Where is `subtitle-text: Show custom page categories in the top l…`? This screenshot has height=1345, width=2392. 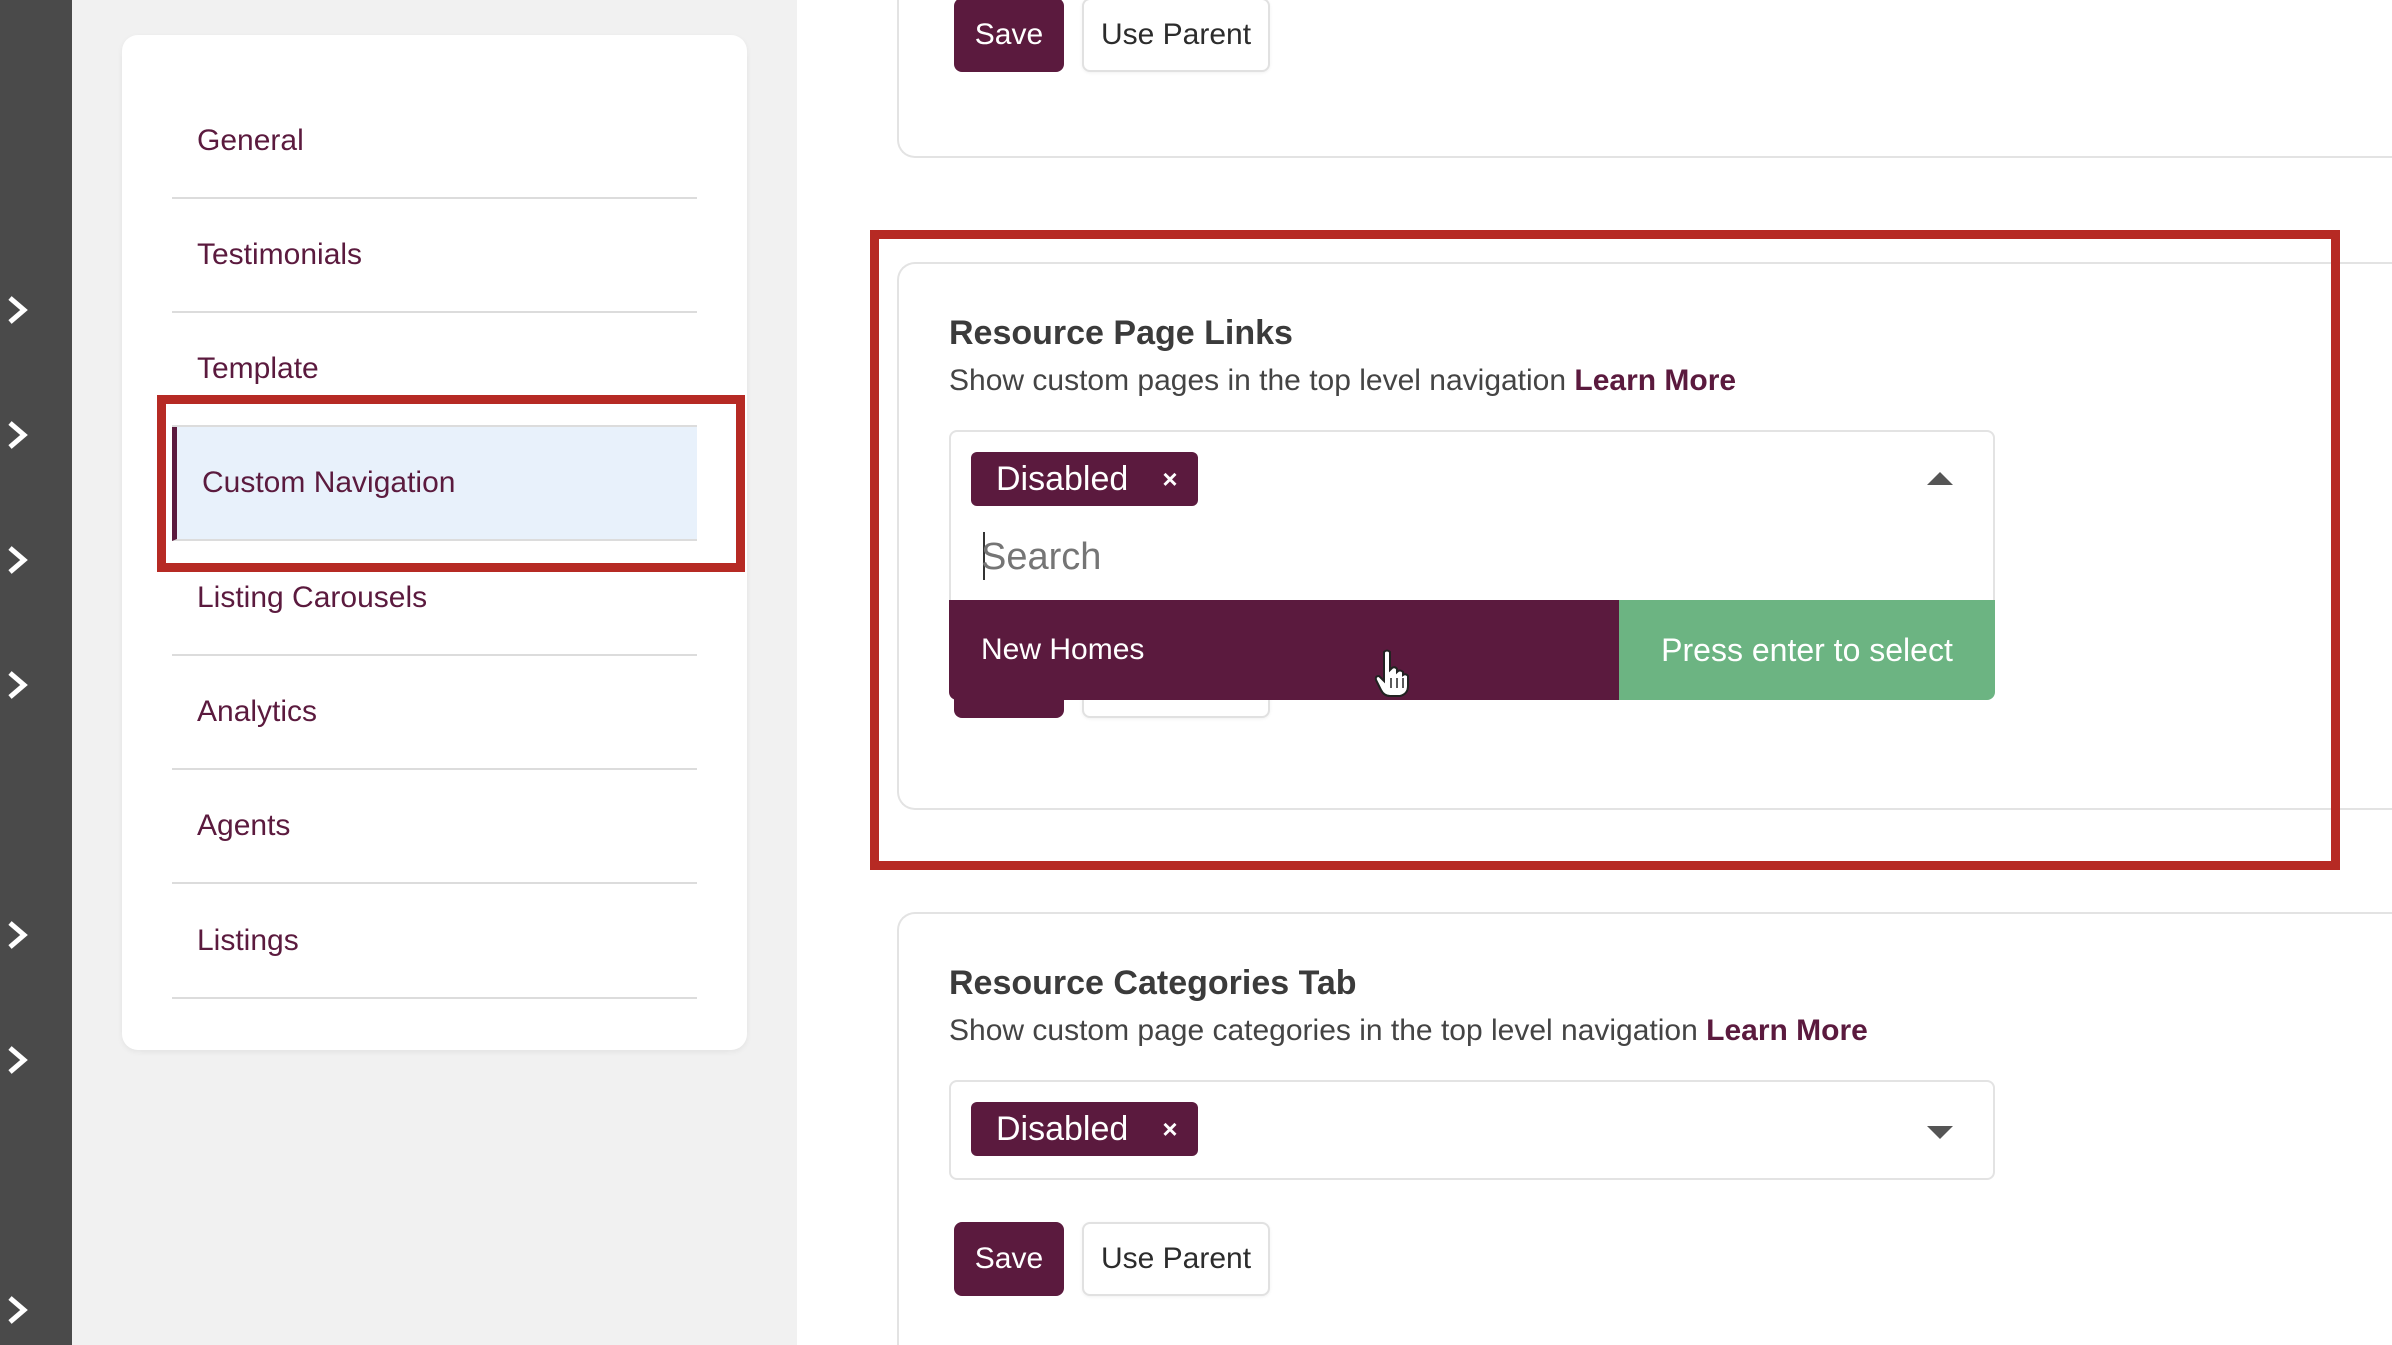 subtitle-text: Show custom page categories in the top l… is located at coordinates (1323, 1030).